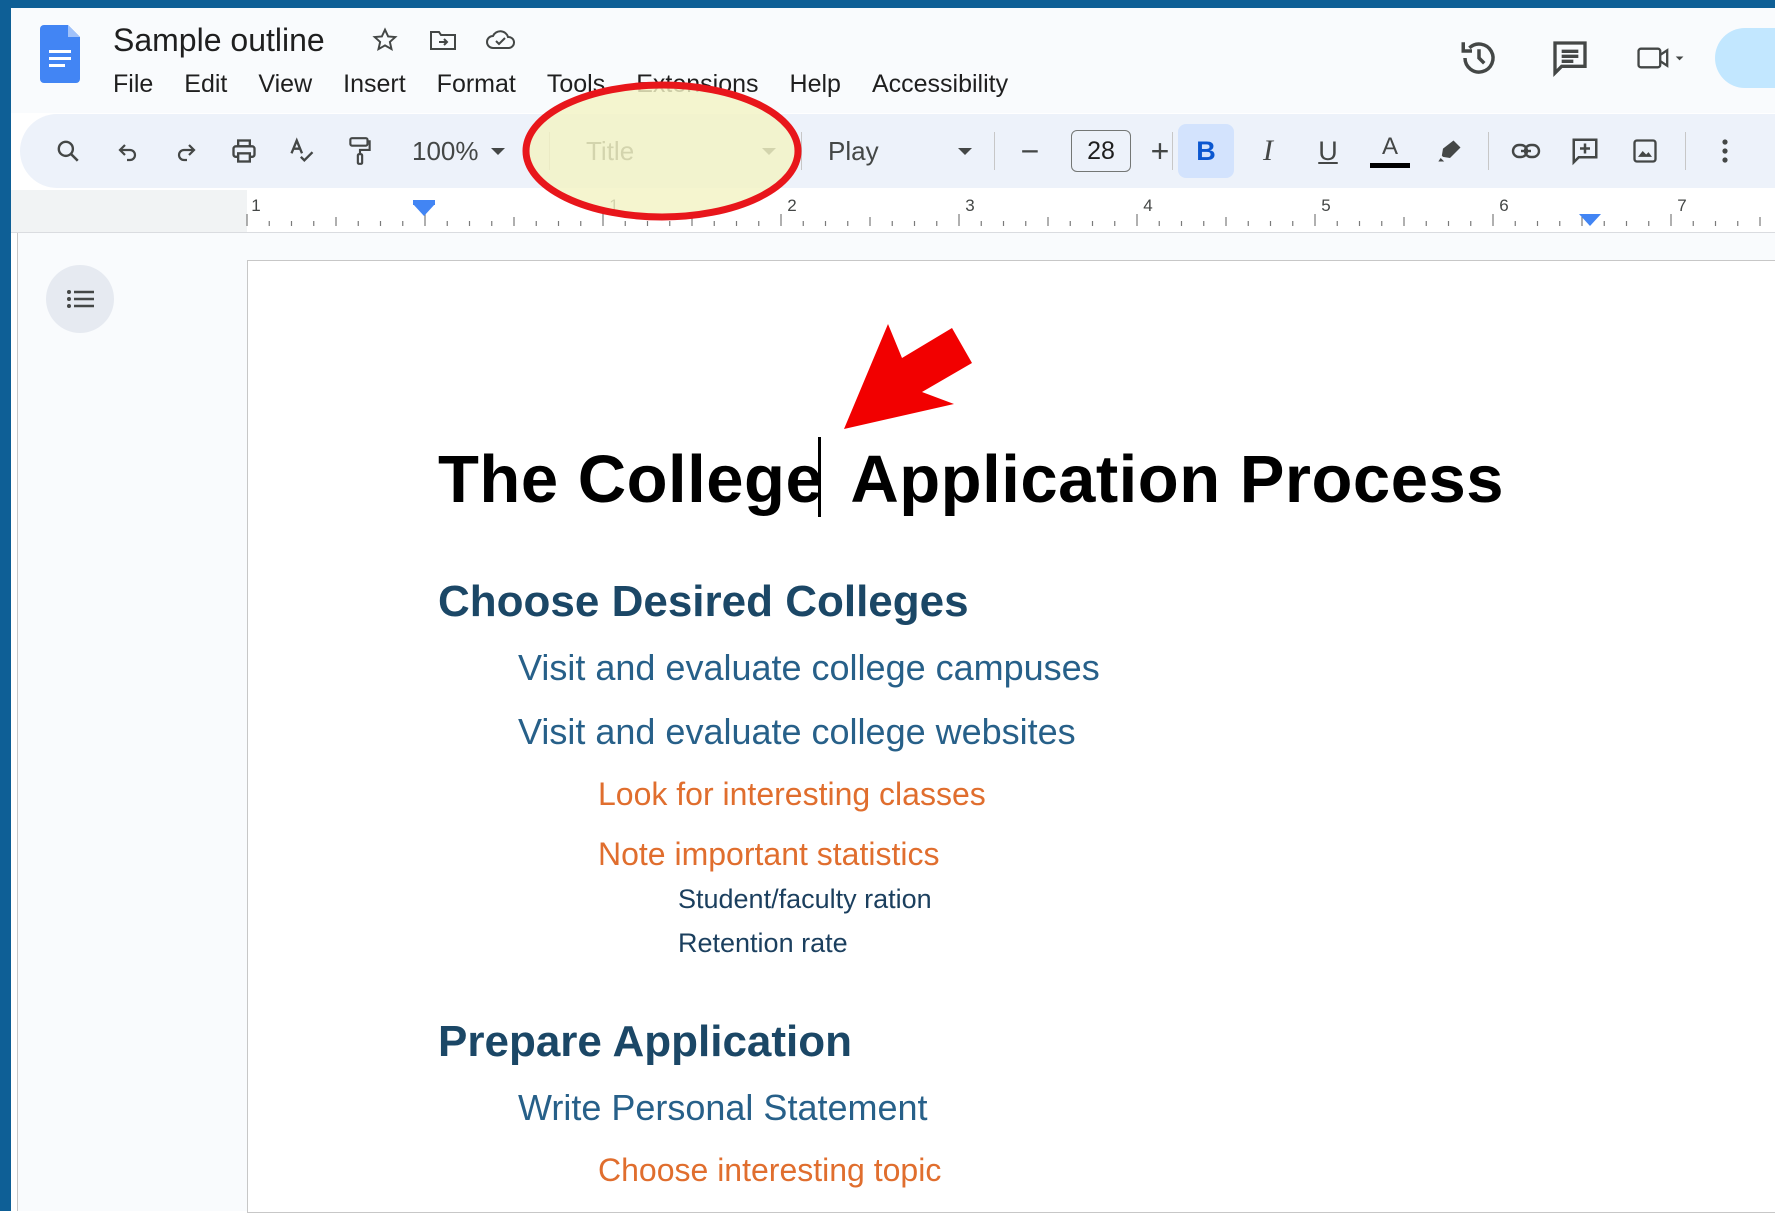 Image resolution: width=1775 pixels, height=1213 pixels. Describe the element at coordinates (1661, 58) in the screenshot. I see `meet-icon` at that location.